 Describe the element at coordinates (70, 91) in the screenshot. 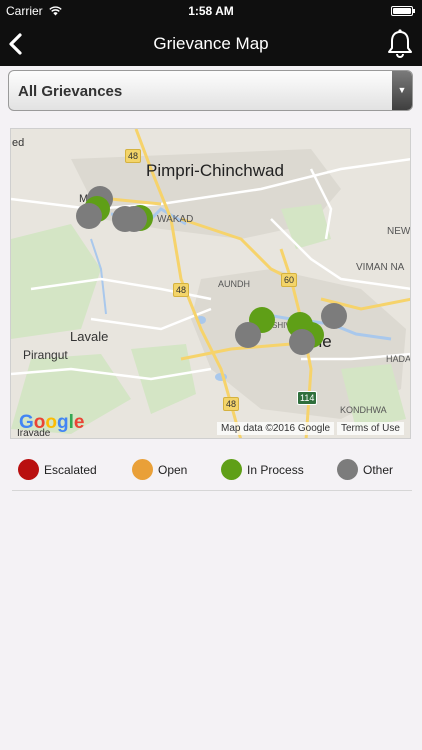

I see `dropdown-selected-value: All Grievances` at that location.